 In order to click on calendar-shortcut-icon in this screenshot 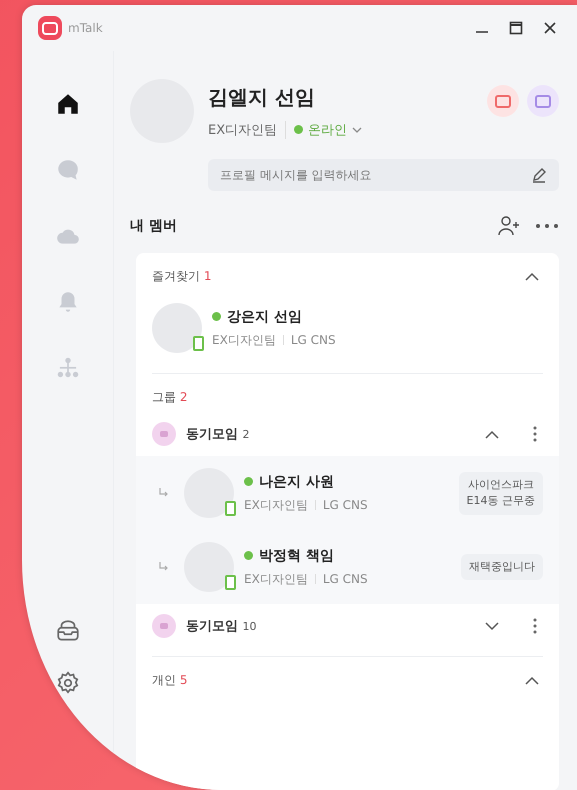, I will do `click(543, 101)`.